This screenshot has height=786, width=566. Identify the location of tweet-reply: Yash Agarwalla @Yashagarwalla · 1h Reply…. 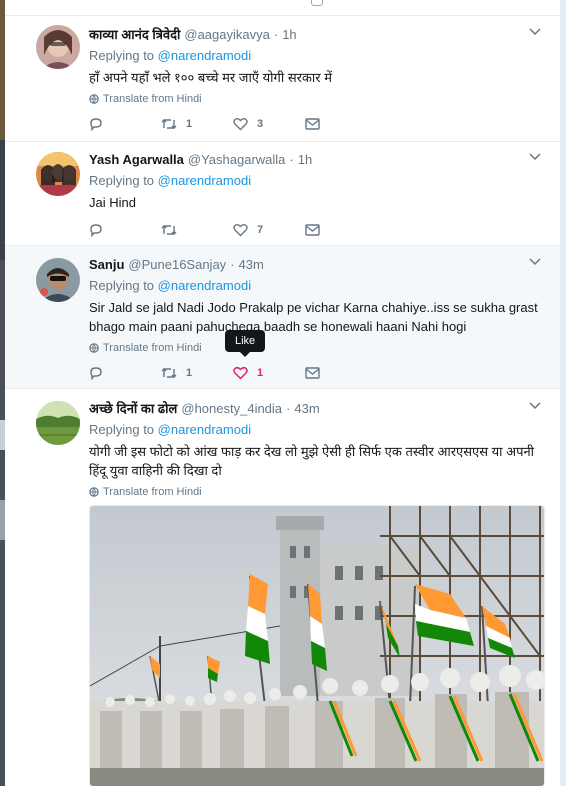
(282, 194).